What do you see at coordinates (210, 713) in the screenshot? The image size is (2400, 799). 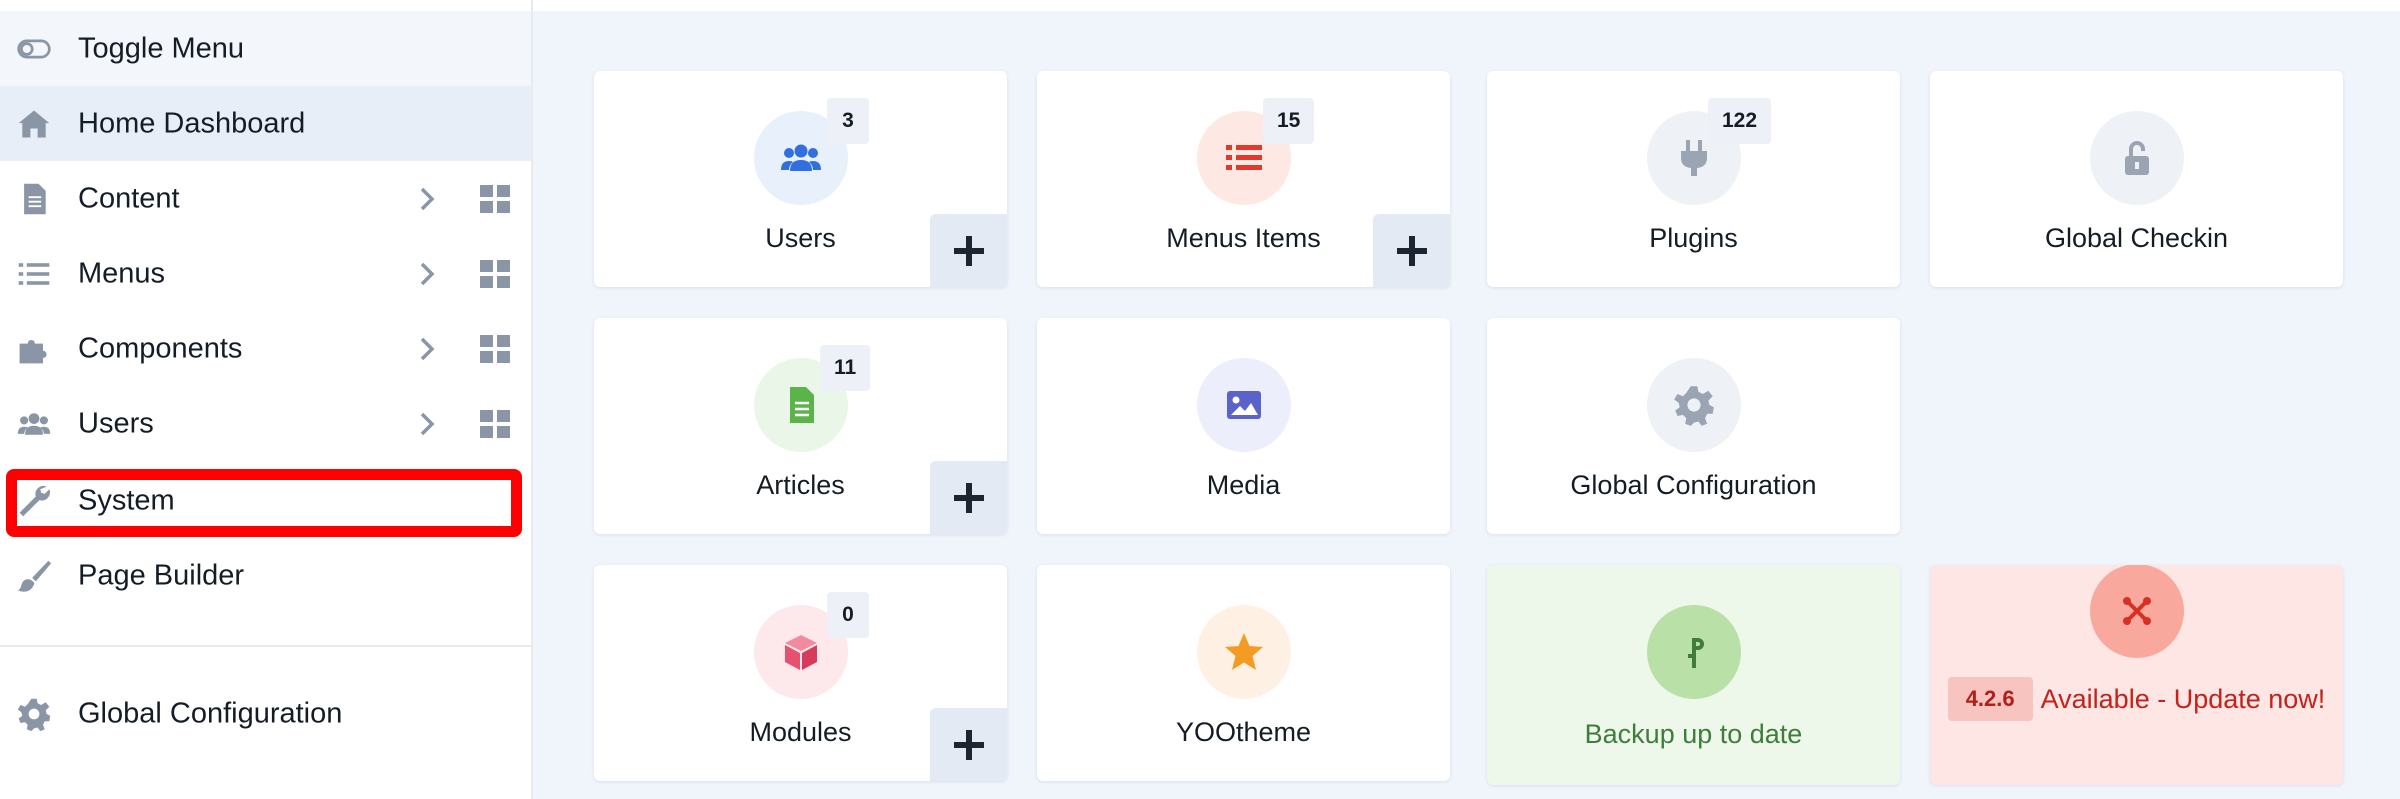 I see `sidebar-item-label: Global Configuration` at bounding box center [210, 713].